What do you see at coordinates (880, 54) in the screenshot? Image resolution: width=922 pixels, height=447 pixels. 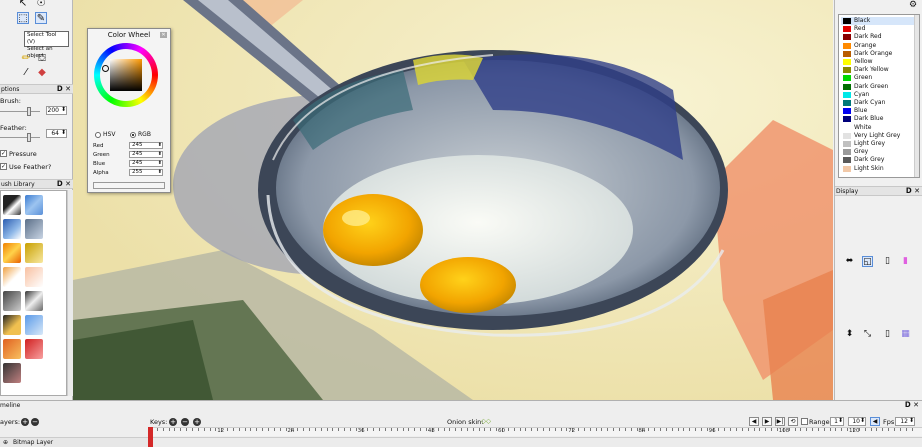 I see `palette-item: Dark Orange` at bounding box center [880, 54].